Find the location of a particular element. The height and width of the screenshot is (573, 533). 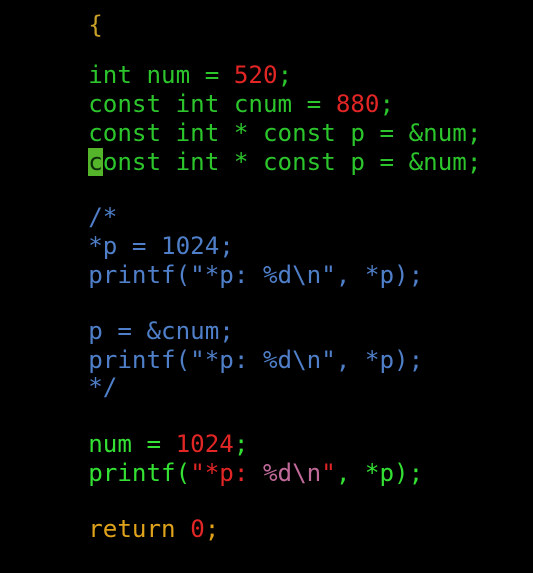

code-line-comment-2: printf("*p: %d\n", *p); is located at coordinates (226, 260).